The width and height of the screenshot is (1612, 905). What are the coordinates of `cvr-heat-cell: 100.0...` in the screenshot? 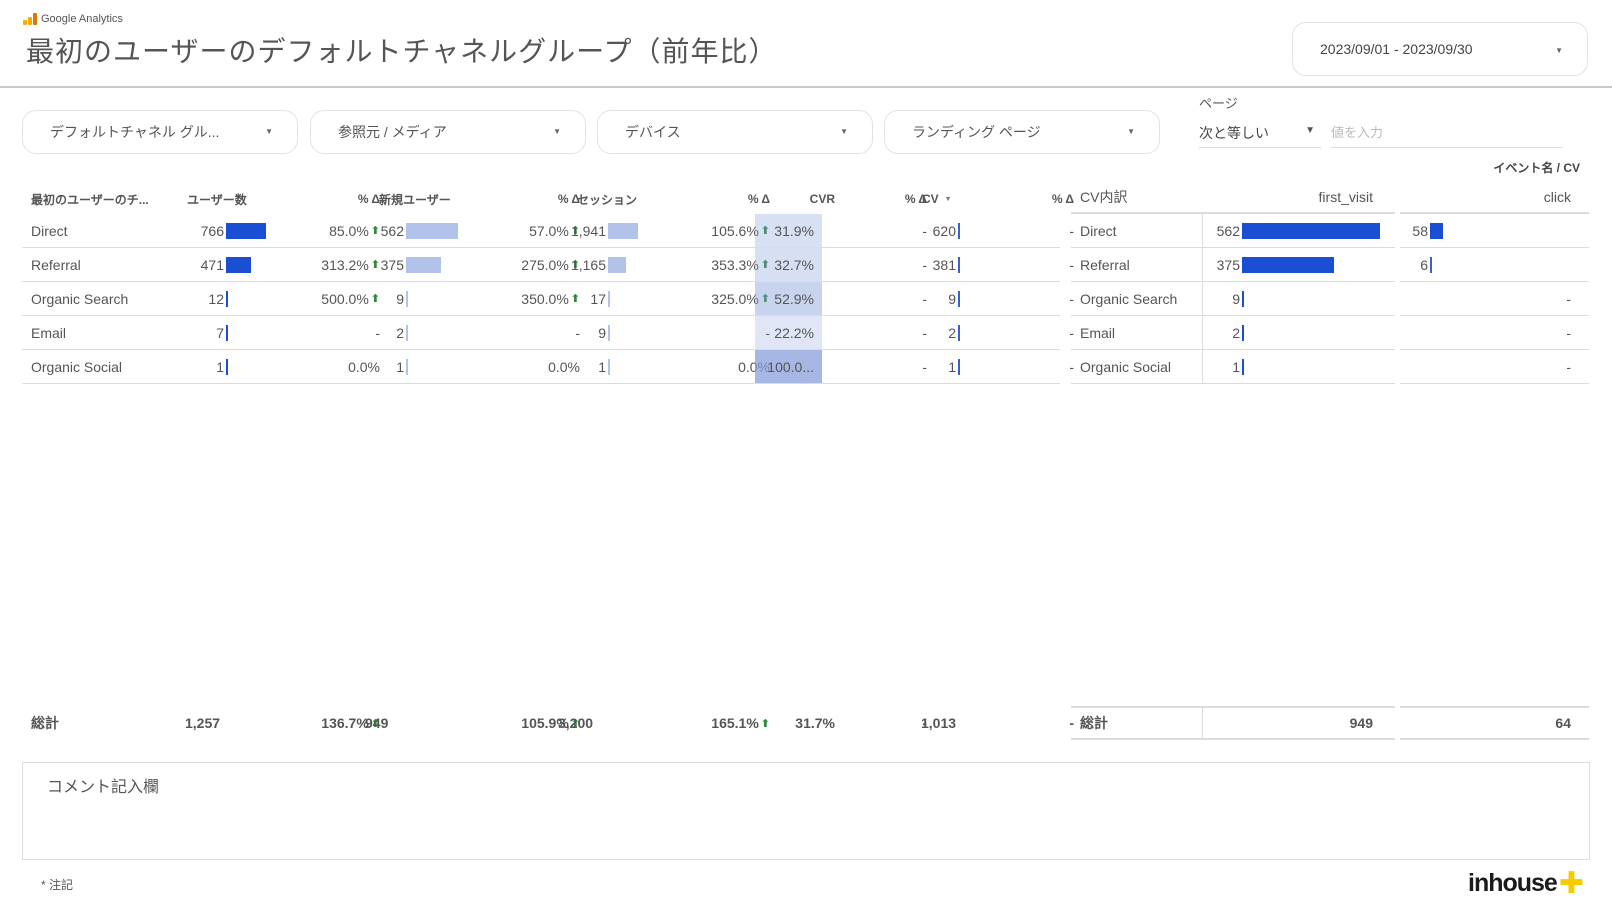 It's located at (788, 366).